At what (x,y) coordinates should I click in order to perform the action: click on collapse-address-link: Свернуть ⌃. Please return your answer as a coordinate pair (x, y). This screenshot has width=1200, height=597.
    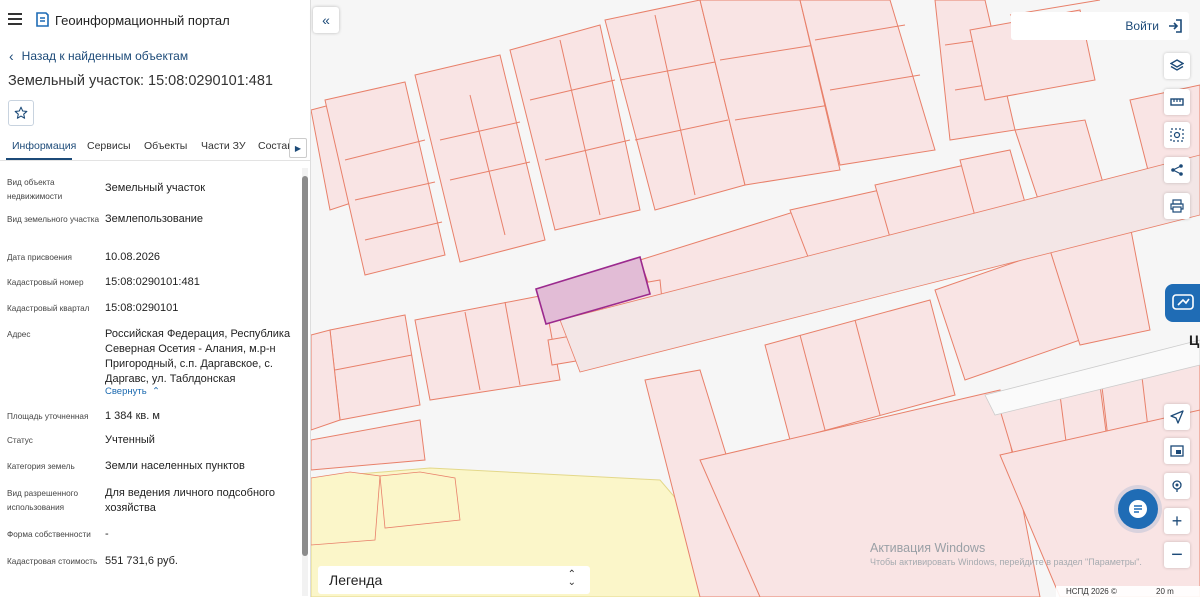
    Looking at the image, I should click on (132, 391).